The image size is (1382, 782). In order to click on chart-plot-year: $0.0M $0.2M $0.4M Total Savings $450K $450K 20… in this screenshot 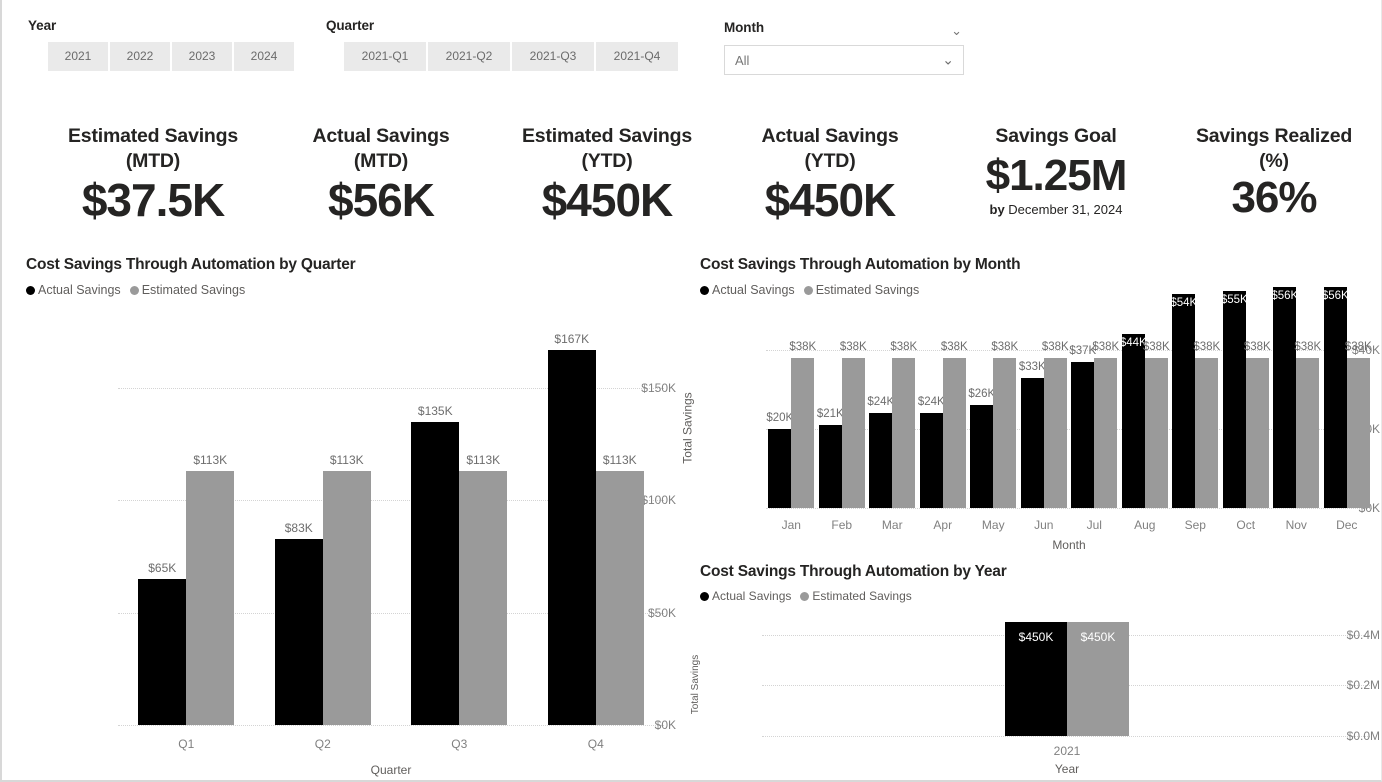, I will do `click(1035, 693)`.